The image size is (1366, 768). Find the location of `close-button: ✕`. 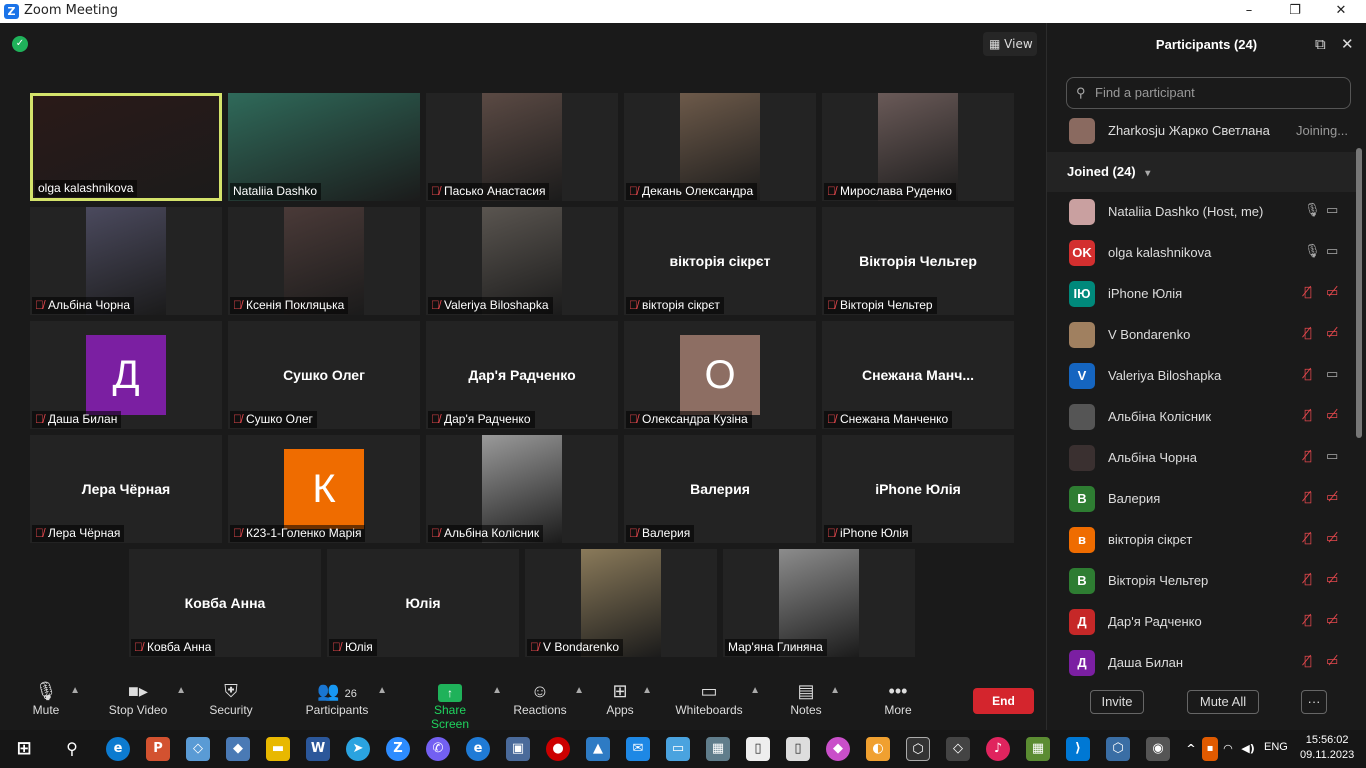

close-button: ✕ is located at coordinates (1341, 11).